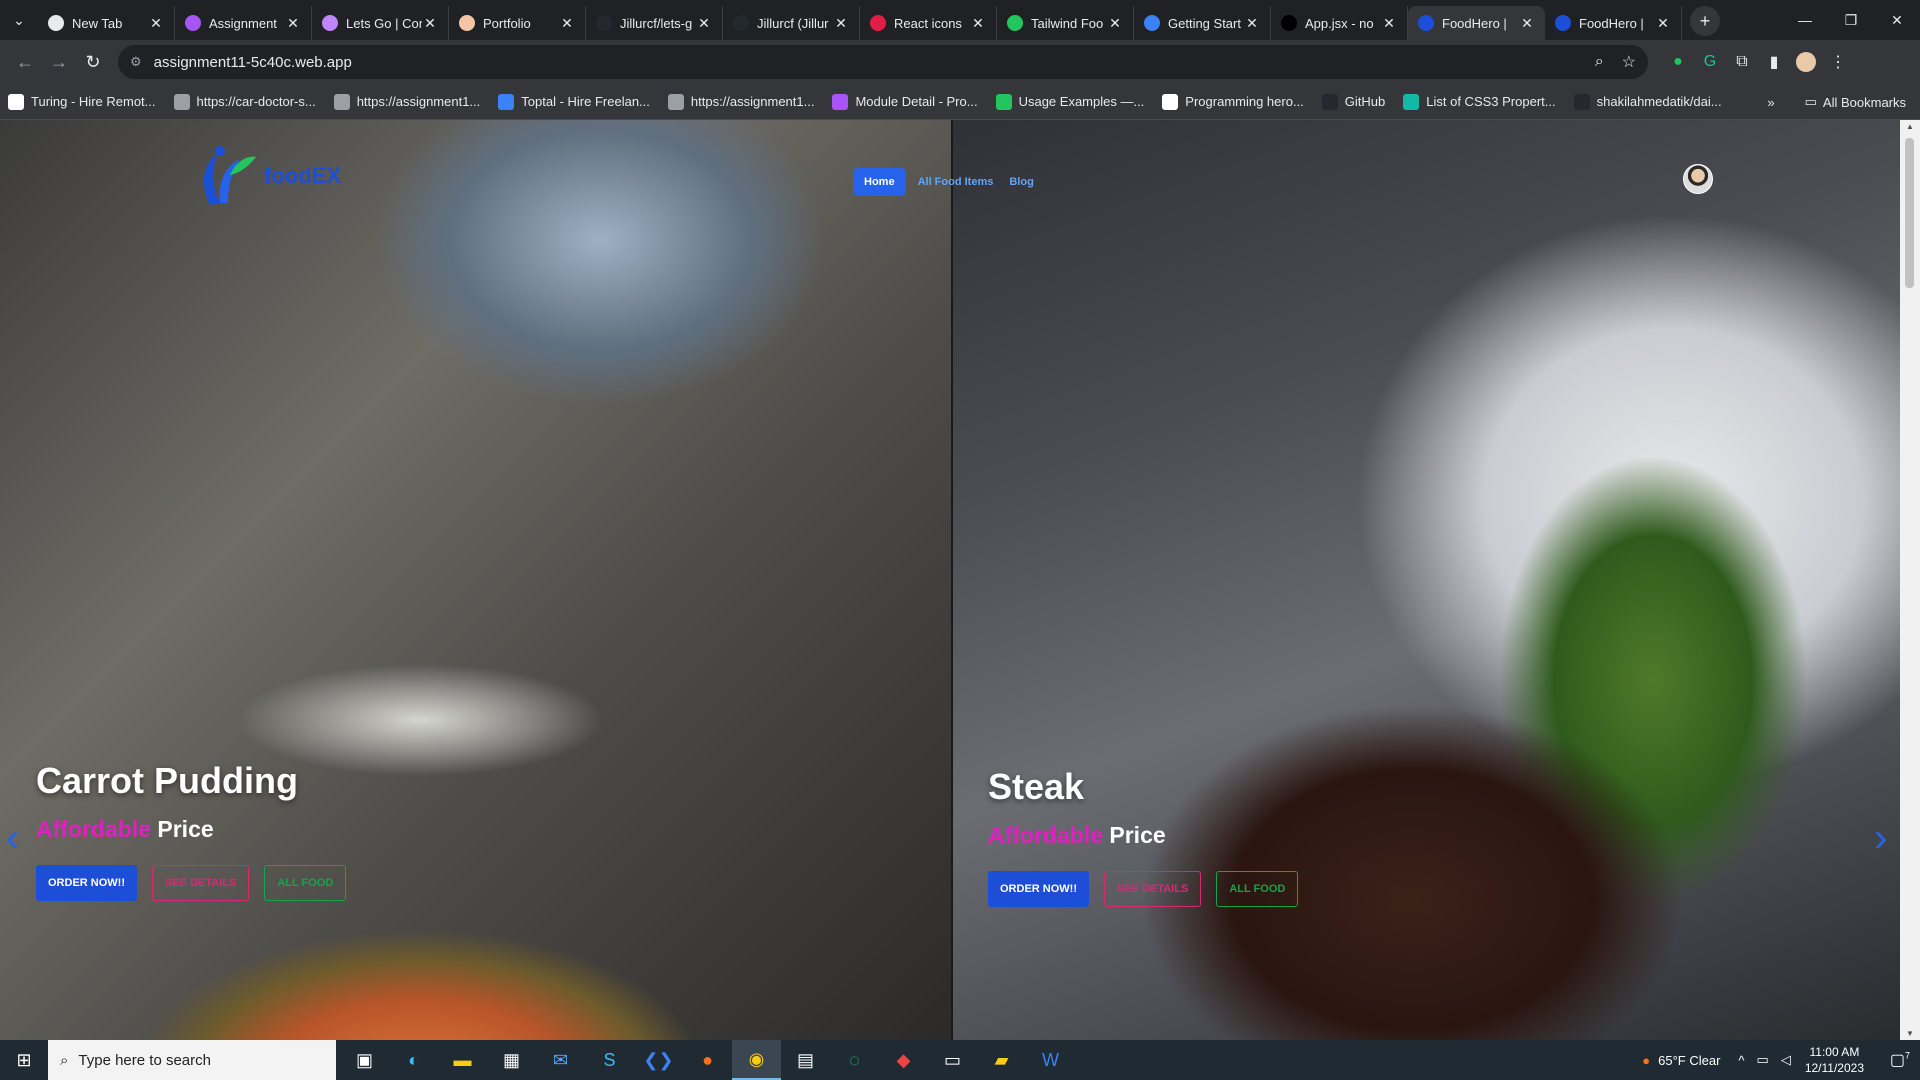 The image size is (1920, 1080). What do you see at coordinates (192, 1060) in the screenshot?
I see `taskbar-search: ⌕ Type here to search` at bounding box center [192, 1060].